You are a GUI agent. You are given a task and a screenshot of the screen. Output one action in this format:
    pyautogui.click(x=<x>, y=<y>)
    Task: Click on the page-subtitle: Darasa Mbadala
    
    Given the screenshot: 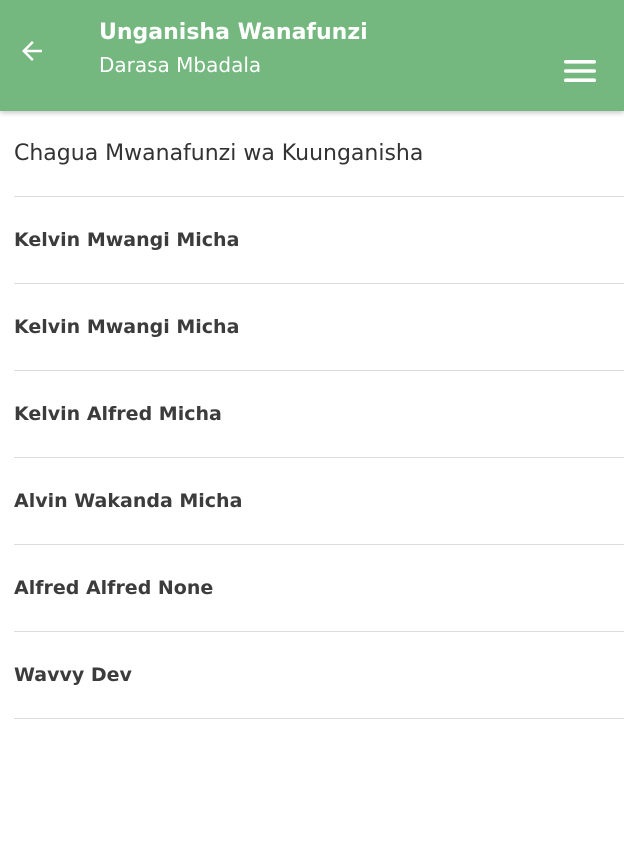 What is the action you would take?
    pyautogui.click(x=180, y=65)
    